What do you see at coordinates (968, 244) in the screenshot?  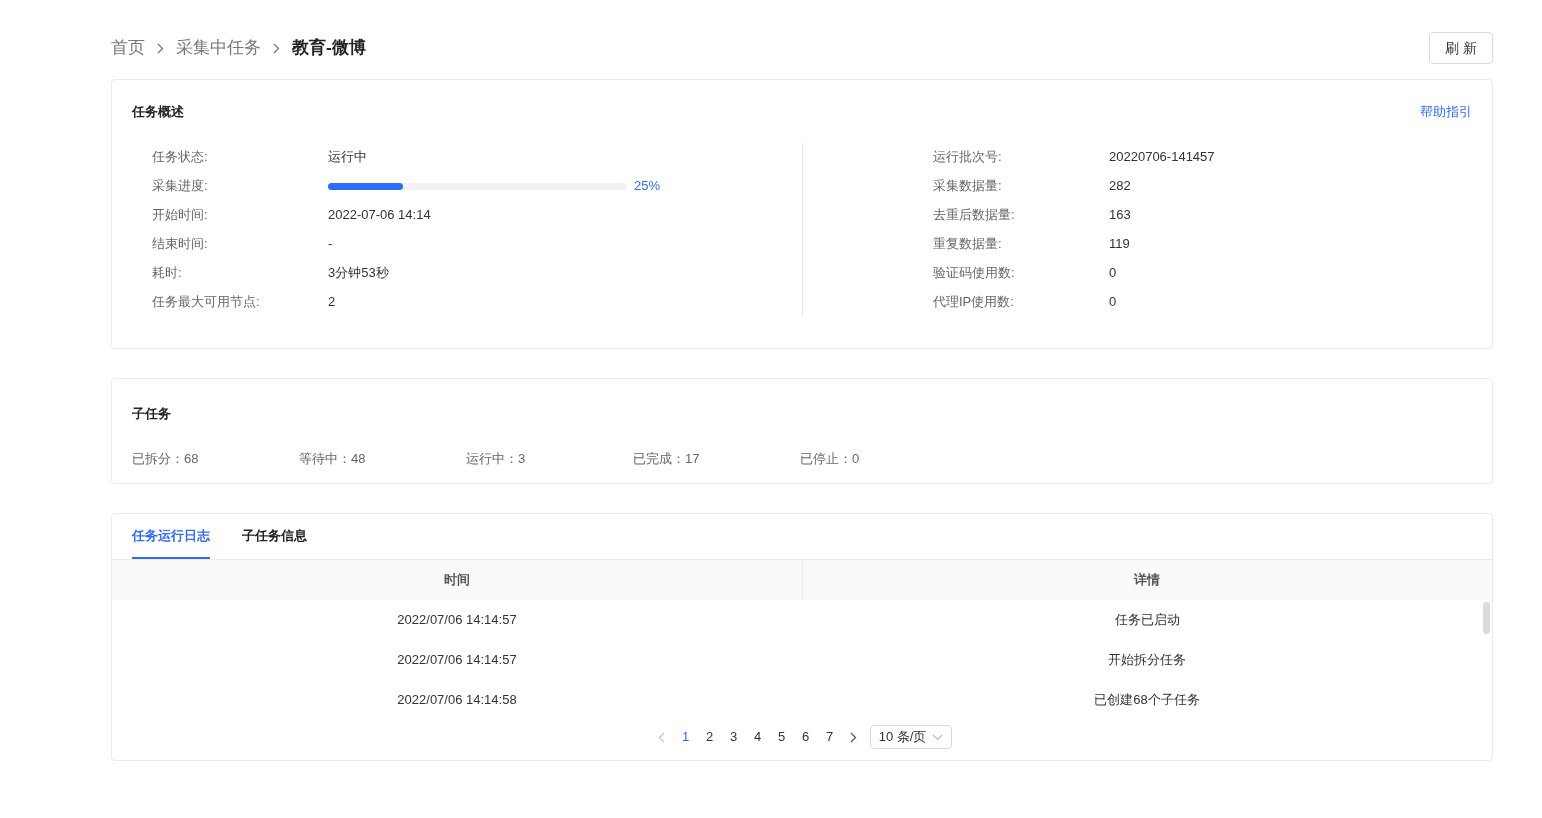 I see `field-label: 重复数据量:` at bounding box center [968, 244].